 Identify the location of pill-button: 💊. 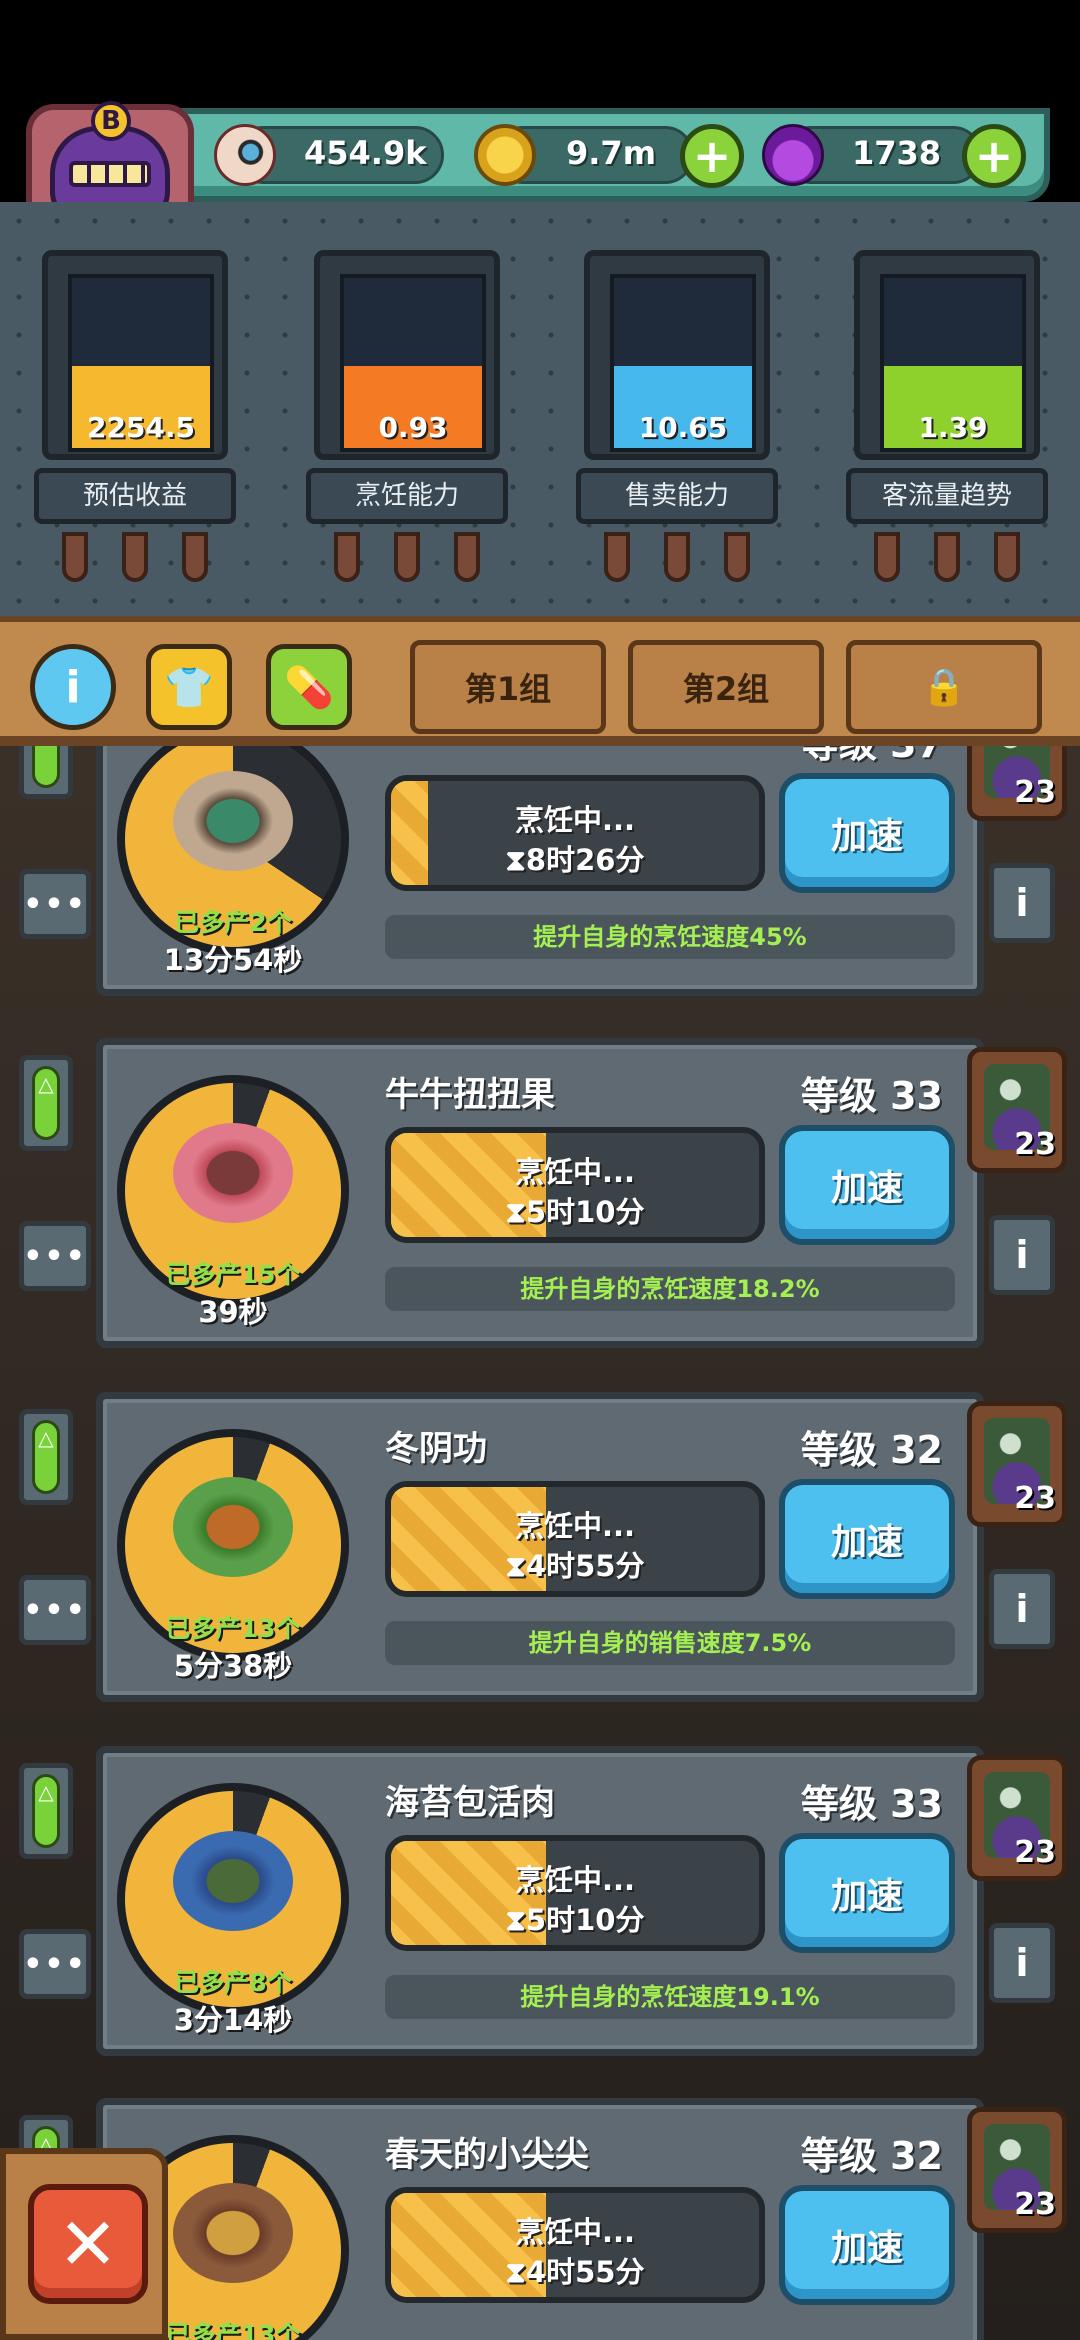
(309, 687).